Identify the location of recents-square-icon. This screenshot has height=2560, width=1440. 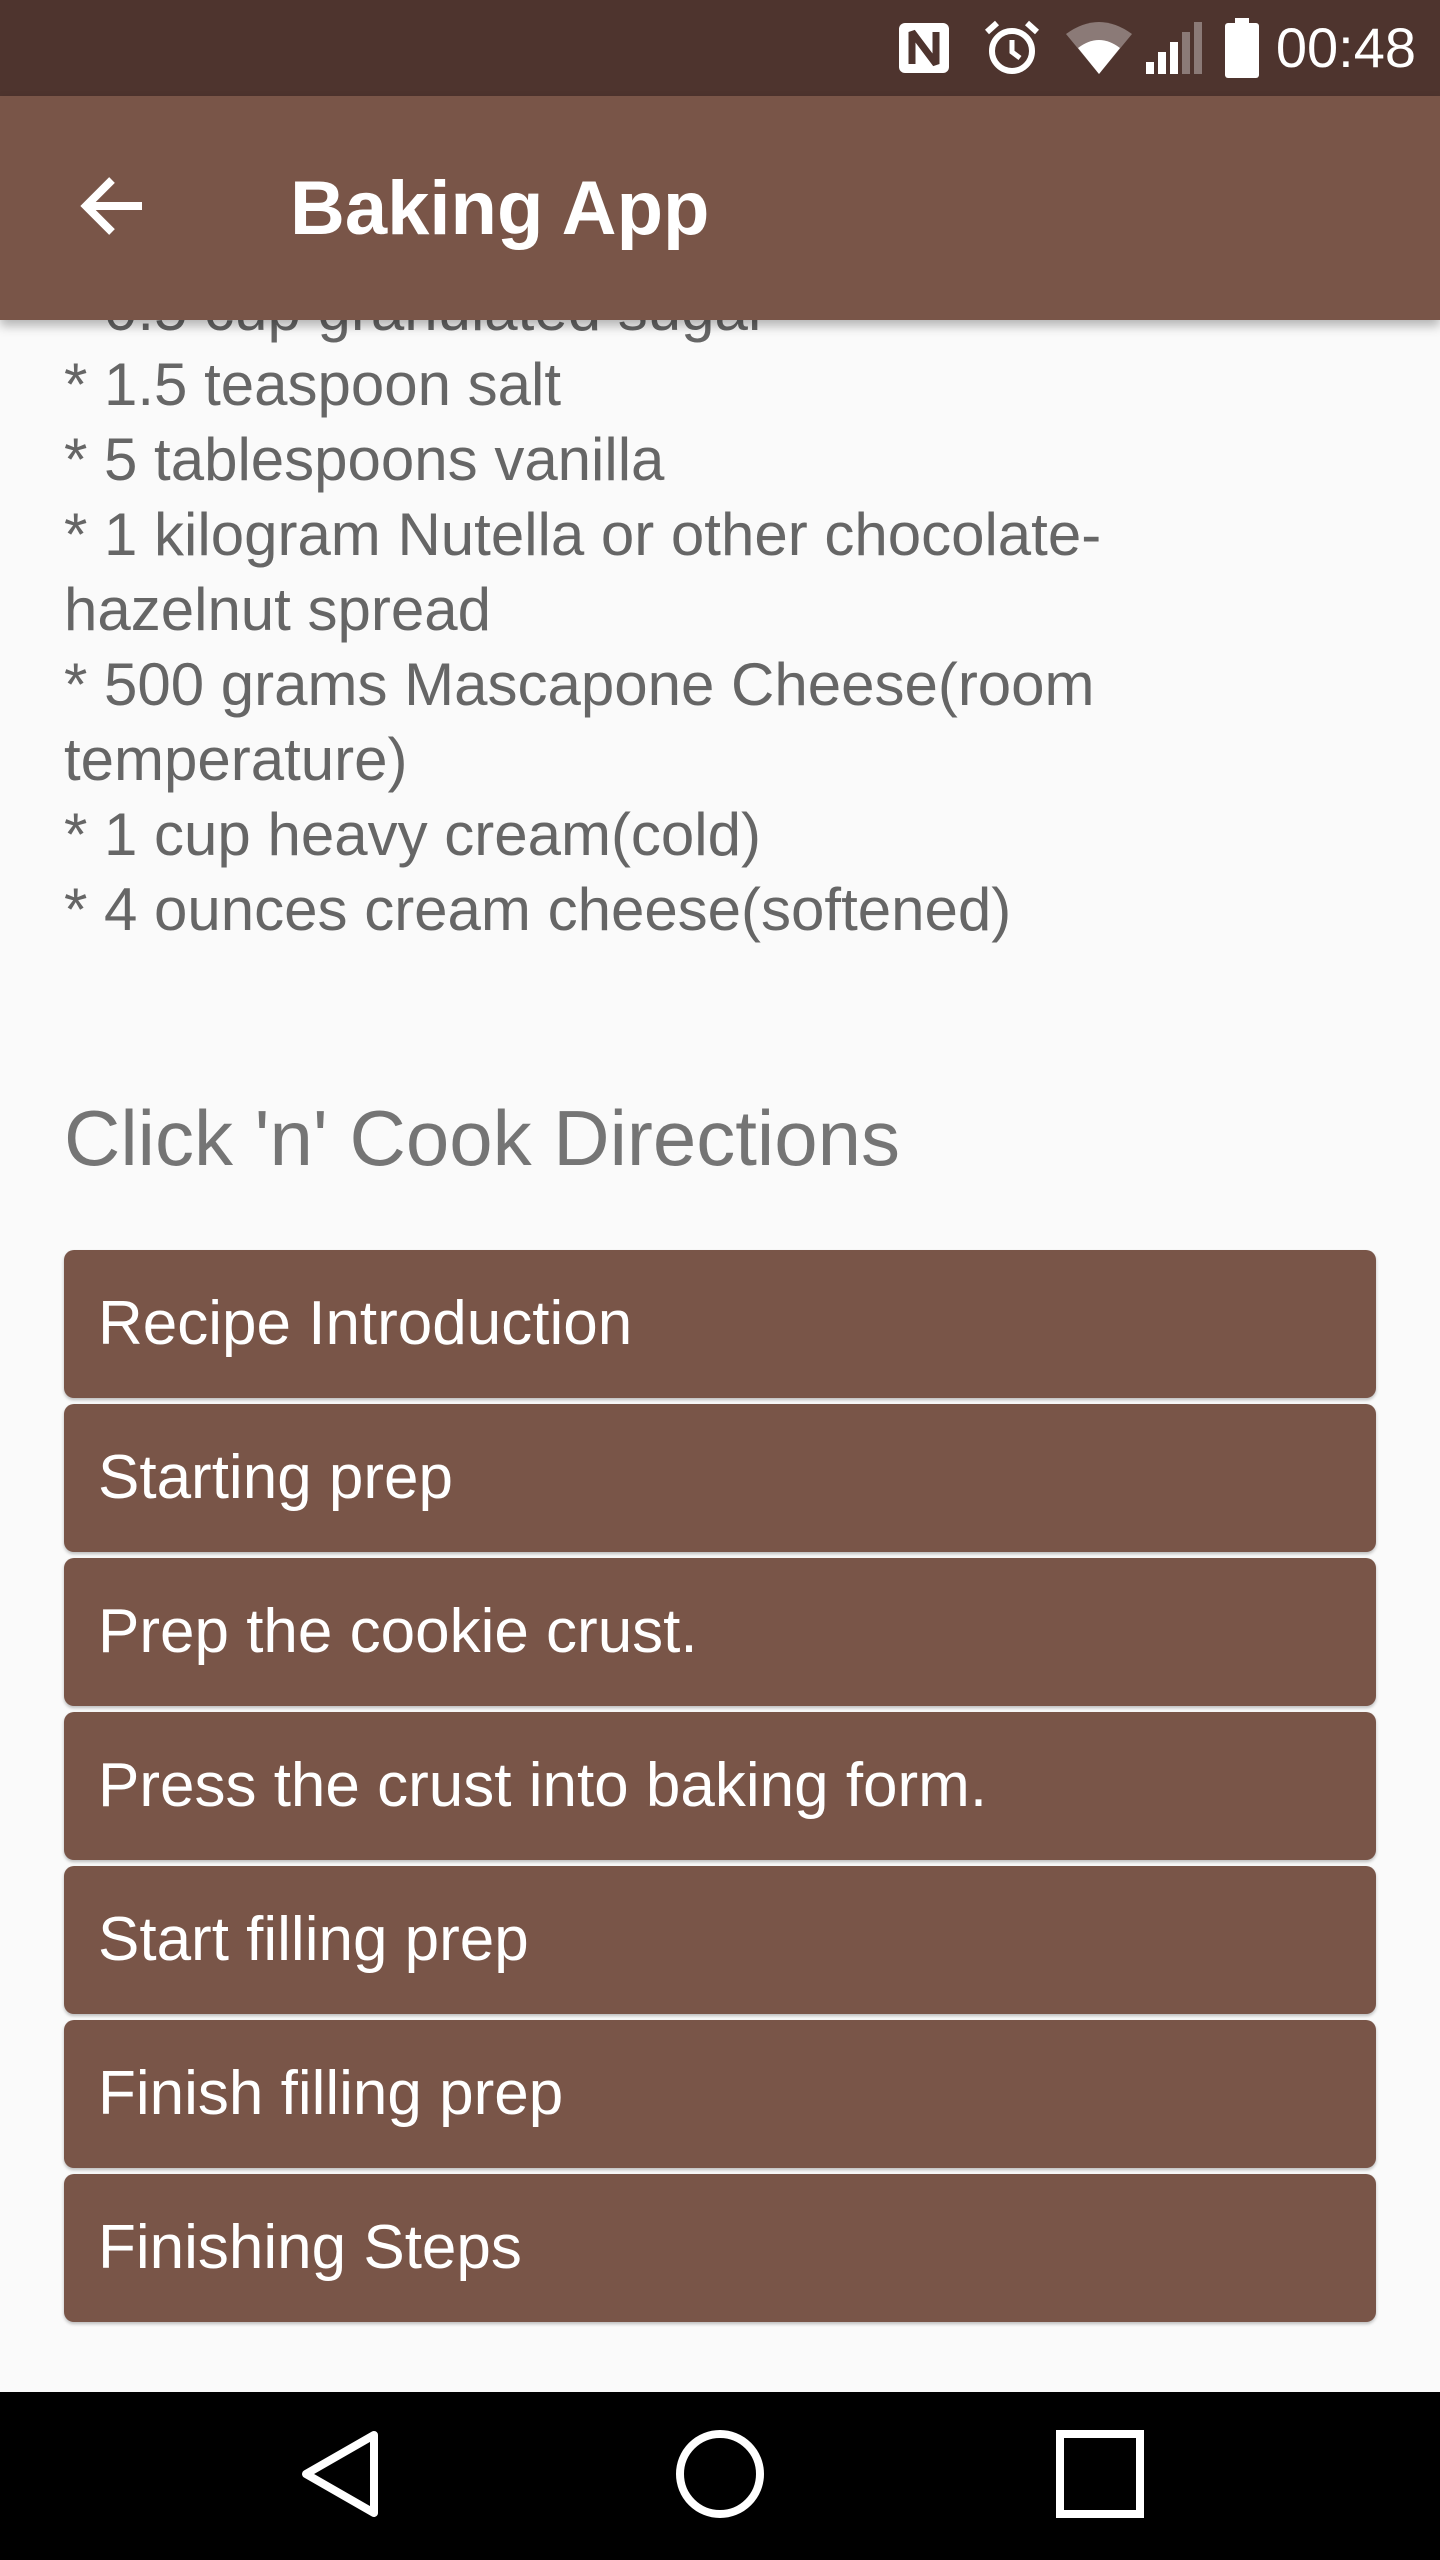
(1100, 2476).